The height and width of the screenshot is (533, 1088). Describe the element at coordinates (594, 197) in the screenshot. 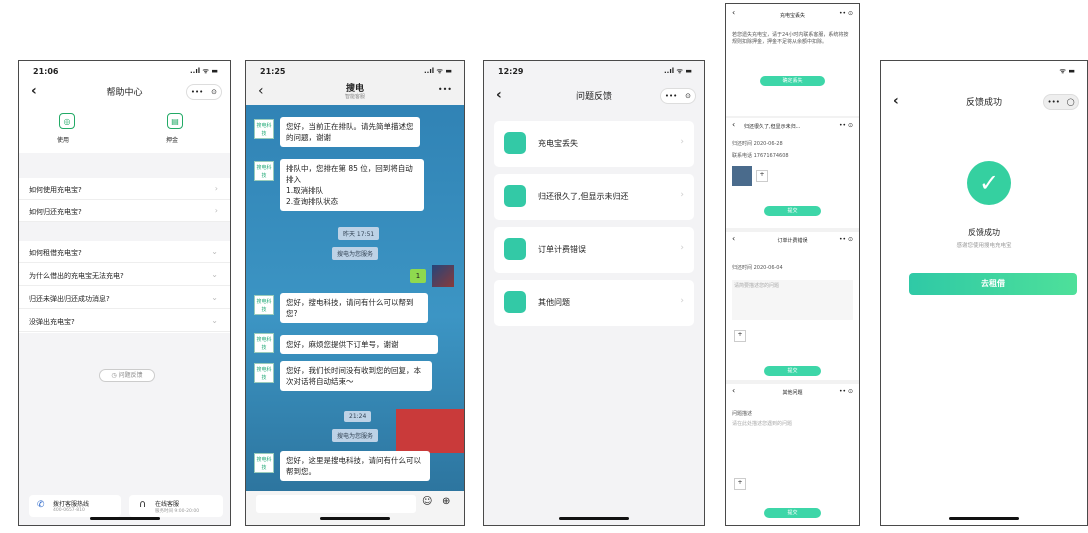

I see `issue-card: 归还很久了,但显示未归还 ›` at that location.